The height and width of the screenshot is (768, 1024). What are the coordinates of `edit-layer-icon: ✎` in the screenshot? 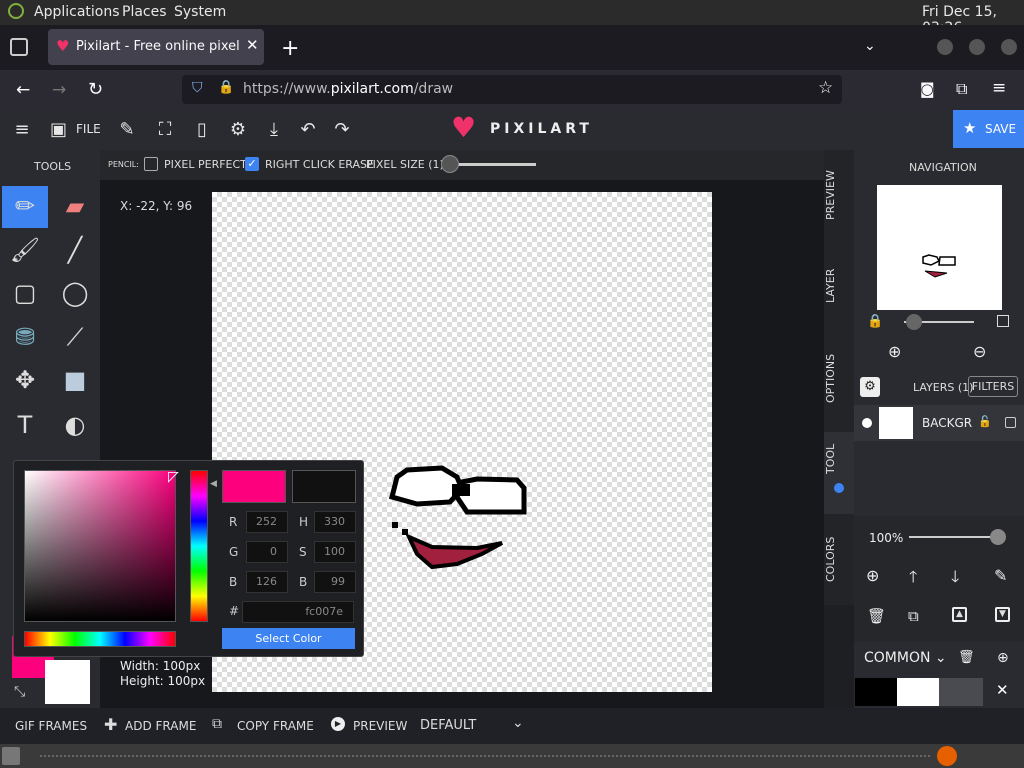 It's located at (1000, 575).